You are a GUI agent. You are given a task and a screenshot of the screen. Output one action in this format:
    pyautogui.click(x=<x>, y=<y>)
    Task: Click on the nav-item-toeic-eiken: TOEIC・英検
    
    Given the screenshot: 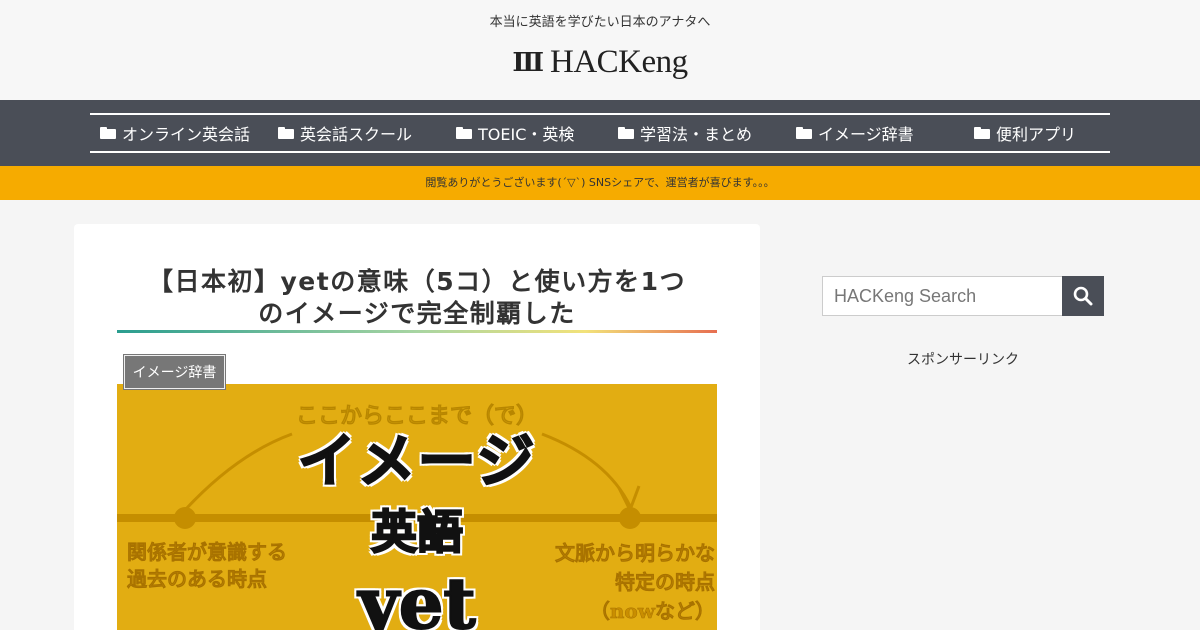 What is the action you would take?
    pyautogui.click(x=515, y=133)
    